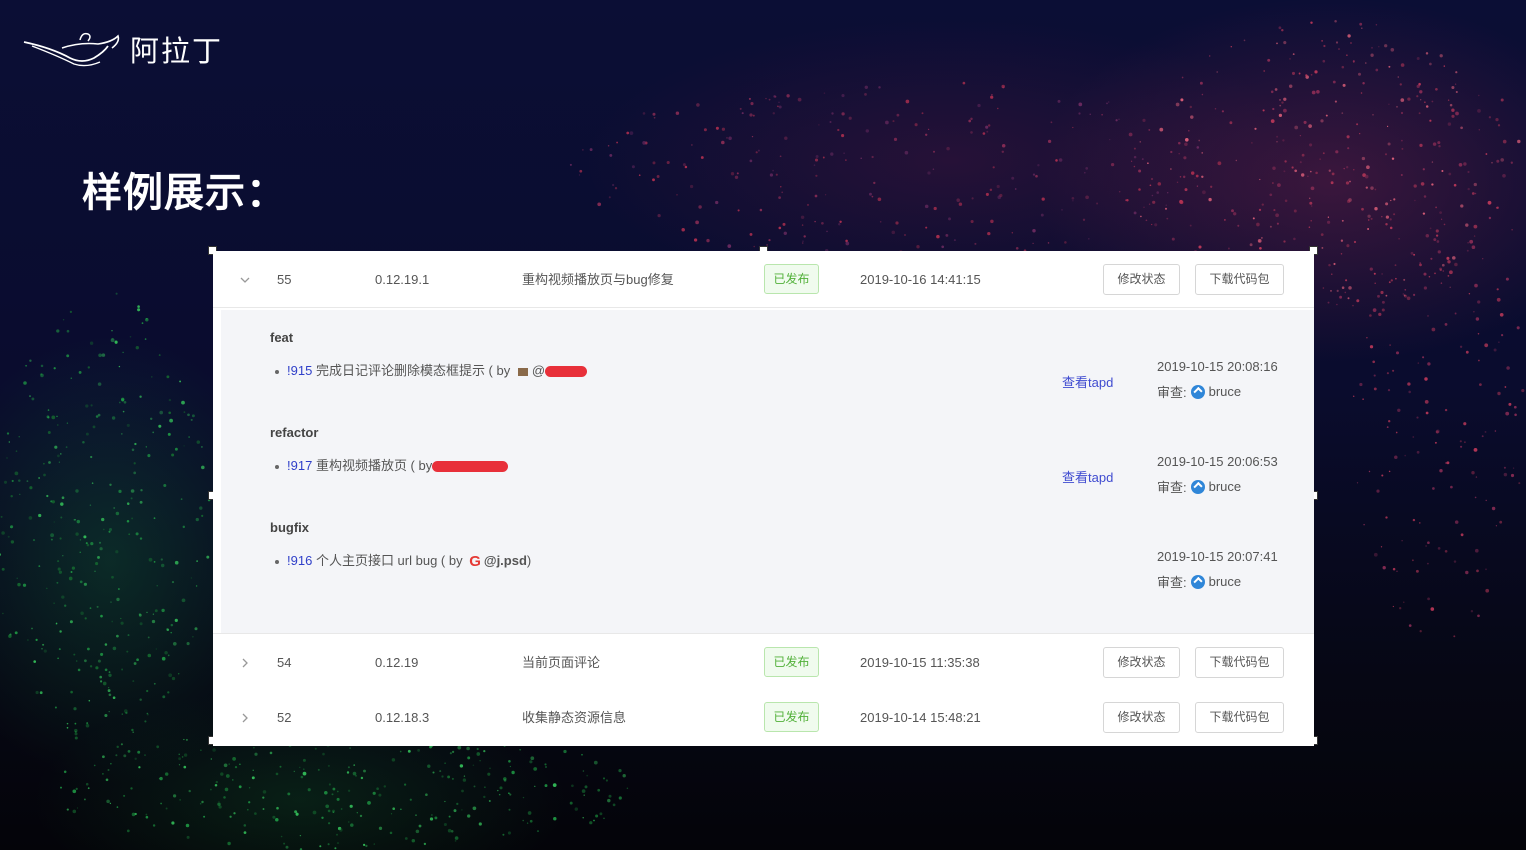  Describe the element at coordinates (245, 280) in the screenshot. I see `chevron-down-icon` at that location.